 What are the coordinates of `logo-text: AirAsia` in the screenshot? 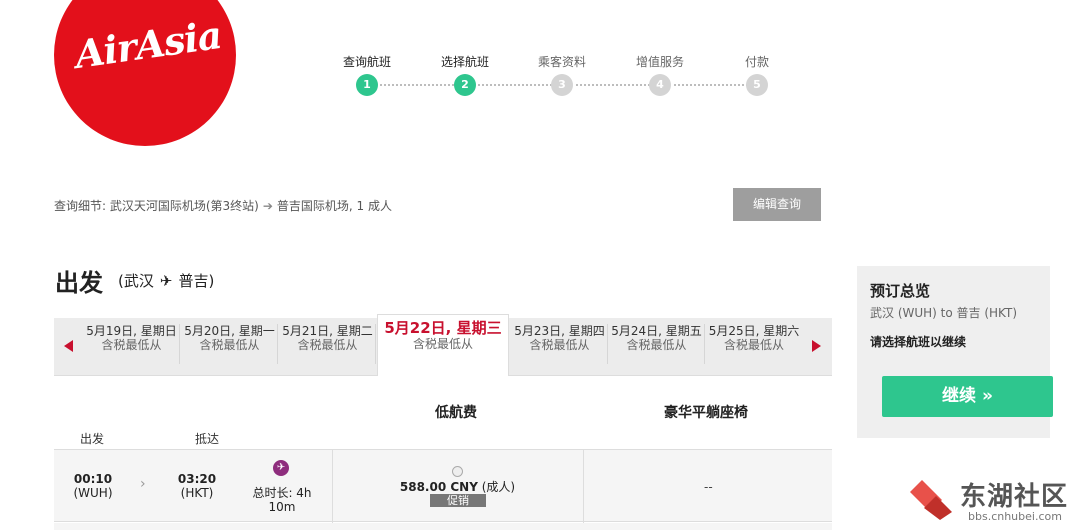 It's located at (148, 44).